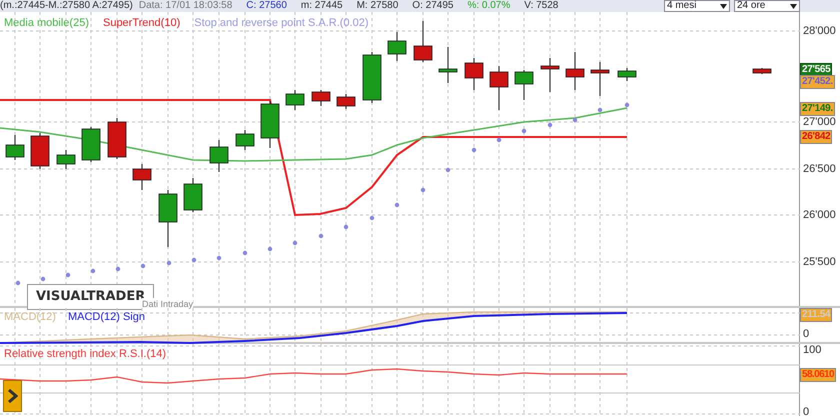  Describe the element at coordinates (281, 23) in the screenshot. I see `legend-label: Stop and reverse point S.A.R.(0.02)` at that location.